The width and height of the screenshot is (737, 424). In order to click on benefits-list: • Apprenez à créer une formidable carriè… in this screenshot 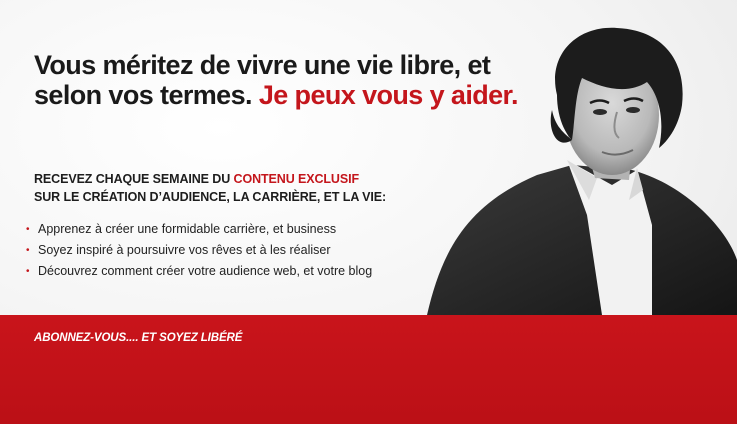, I will do `click(199, 250)`.